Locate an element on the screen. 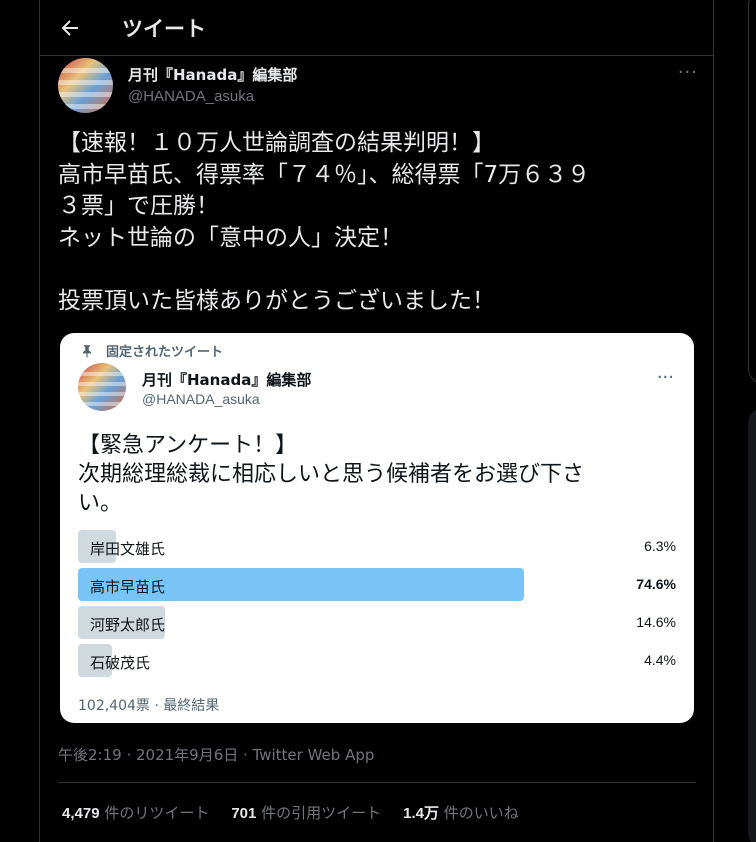 This screenshot has width=756, height=842. retweets-label: 件のリツイート is located at coordinates (154, 813).